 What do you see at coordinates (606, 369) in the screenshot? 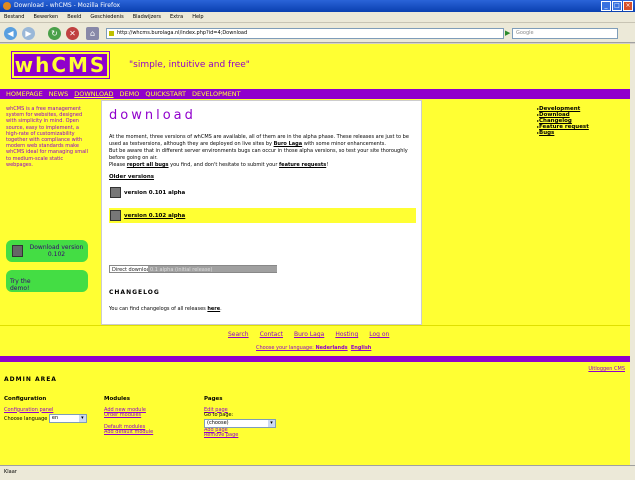
I see `logout-link: Uitloggen CMS` at bounding box center [606, 369].